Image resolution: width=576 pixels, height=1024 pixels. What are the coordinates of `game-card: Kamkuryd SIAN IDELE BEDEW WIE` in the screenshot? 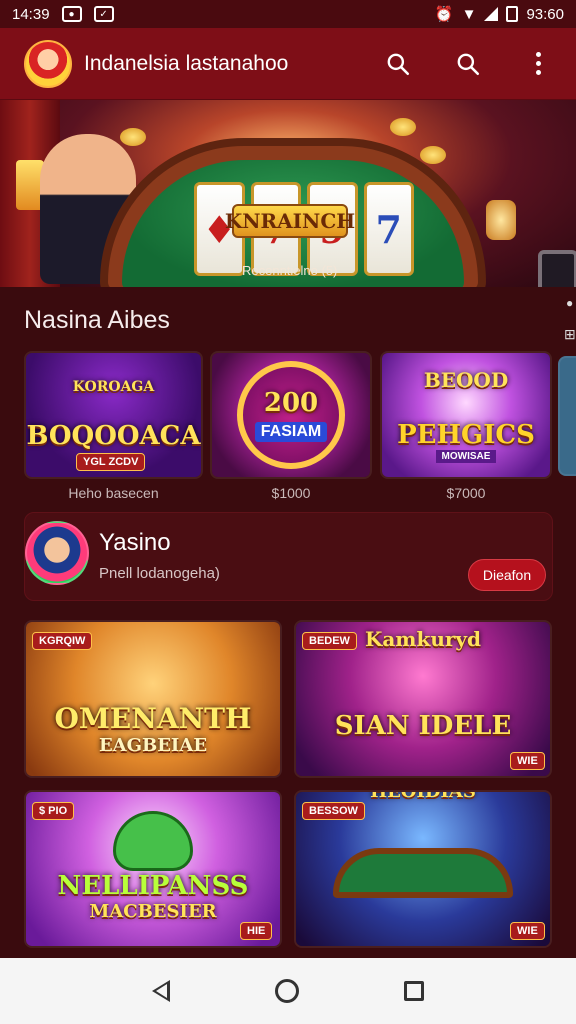 It's located at (423, 699).